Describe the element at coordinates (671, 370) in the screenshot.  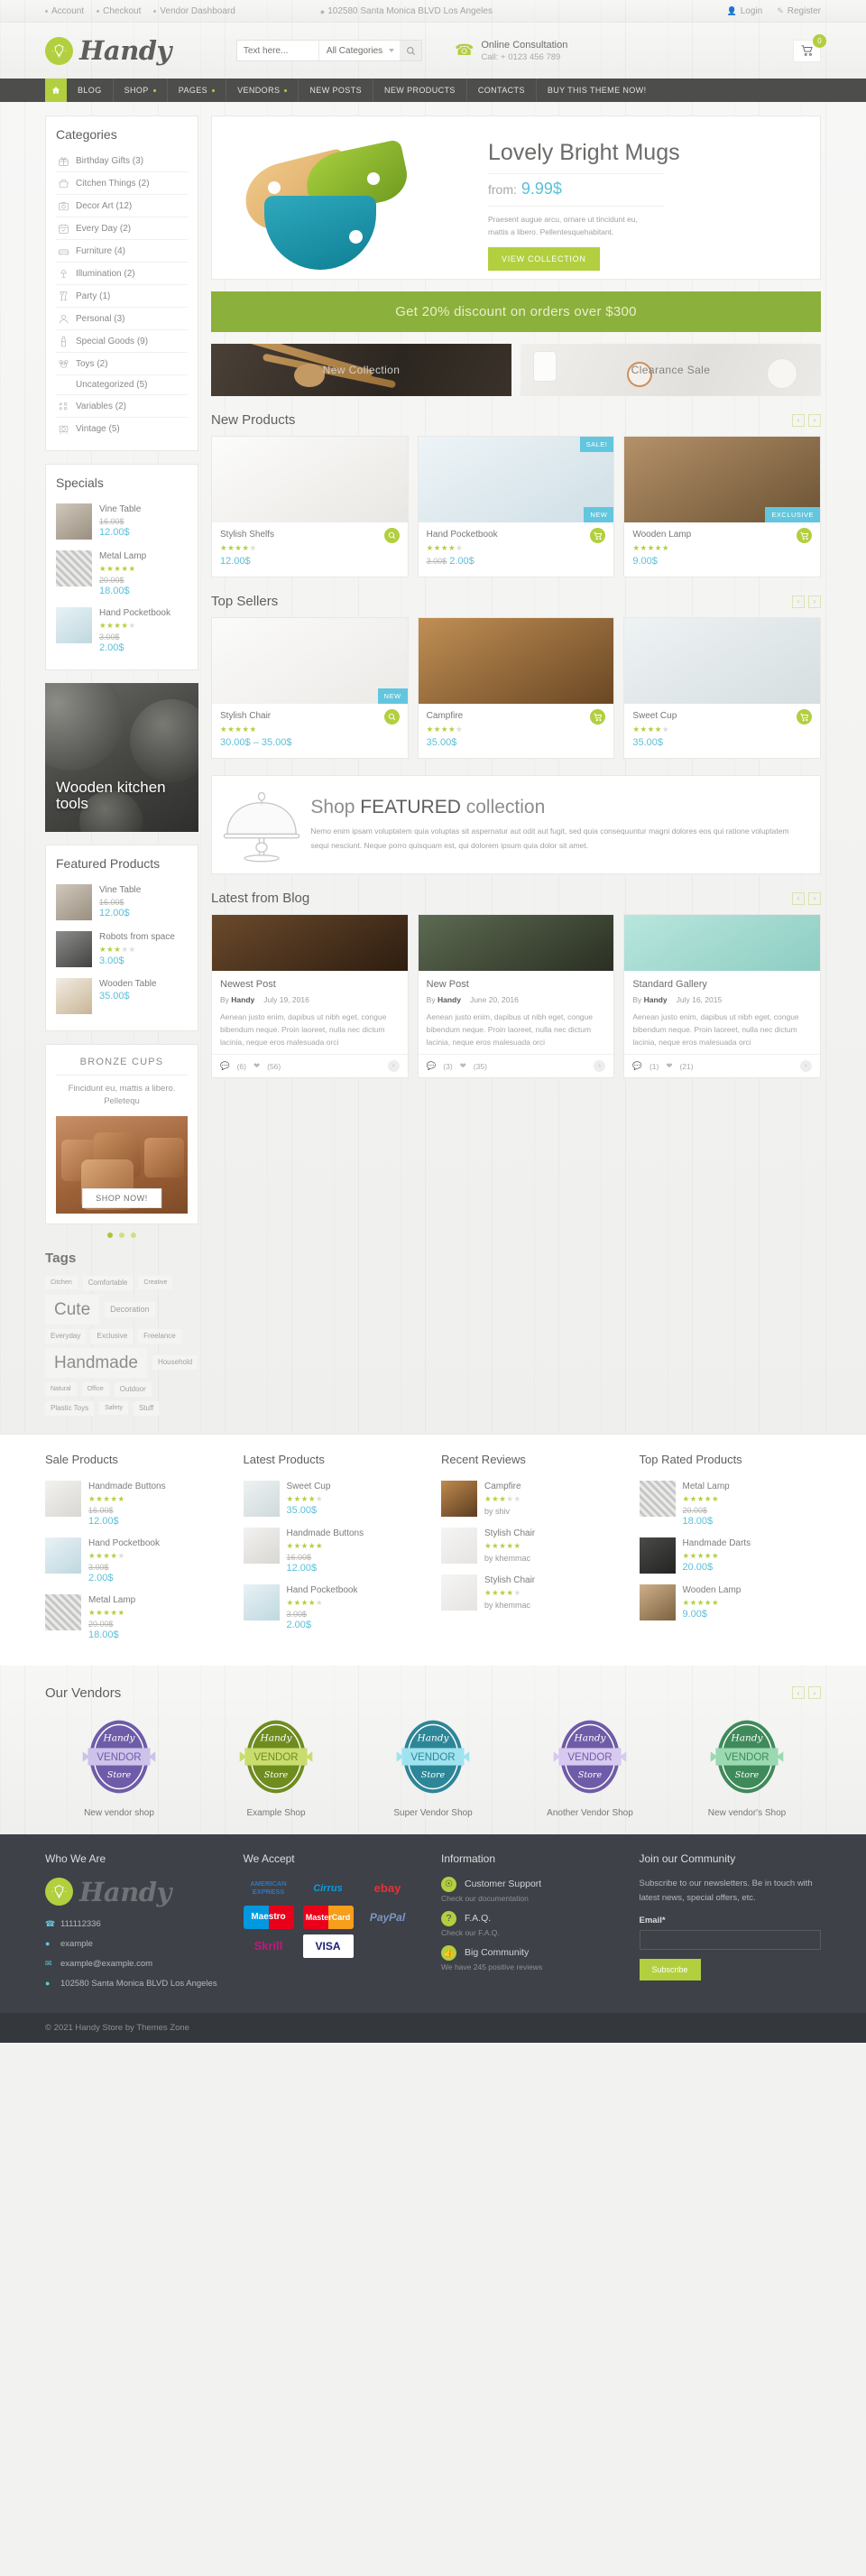
I see `promo-clearance-sale: Clearance Sale` at that location.